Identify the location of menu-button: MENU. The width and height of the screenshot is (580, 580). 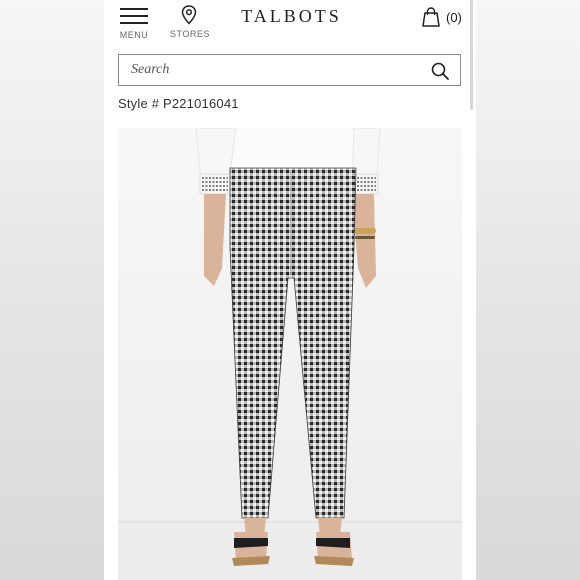
(134, 23).